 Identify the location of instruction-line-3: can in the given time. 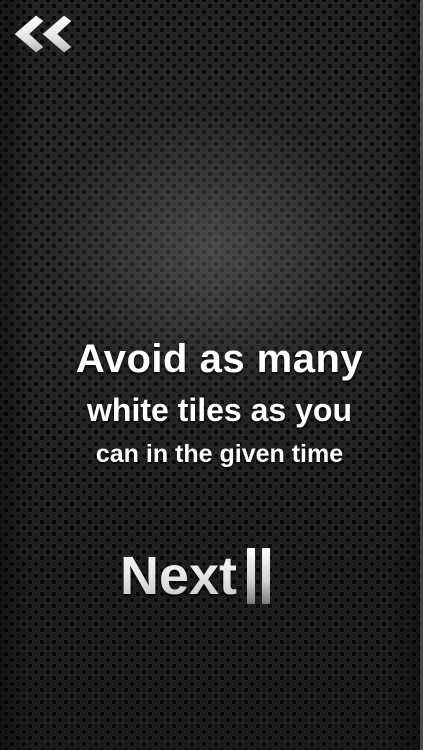
(219, 454).